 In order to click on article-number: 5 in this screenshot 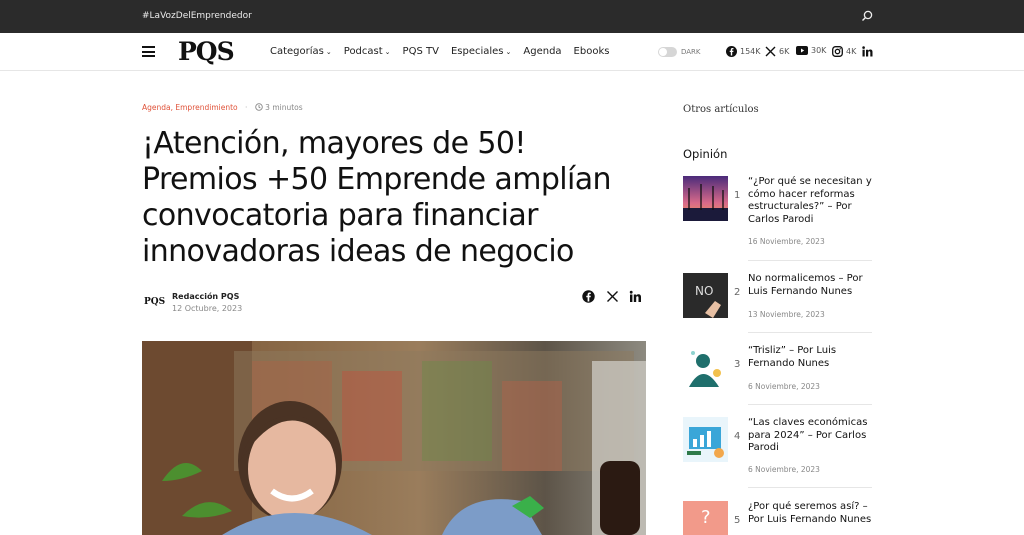, I will do `click(737, 520)`.